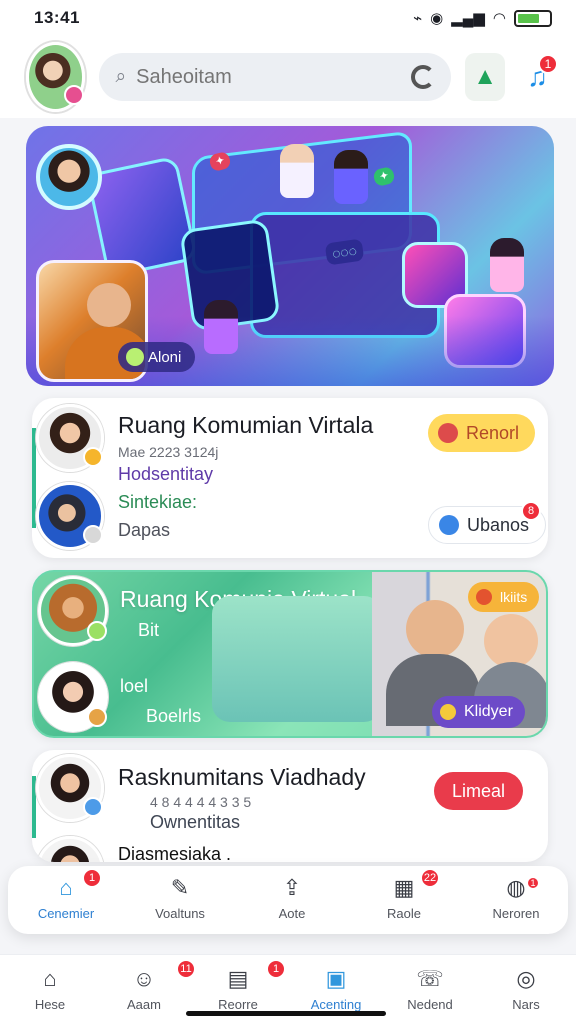 The width and height of the screenshot is (576, 1024). Describe the element at coordinates (201, 802) in the screenshot. I see `card-meta: 4 8 4 4 4 4 3 3 5` at that location.